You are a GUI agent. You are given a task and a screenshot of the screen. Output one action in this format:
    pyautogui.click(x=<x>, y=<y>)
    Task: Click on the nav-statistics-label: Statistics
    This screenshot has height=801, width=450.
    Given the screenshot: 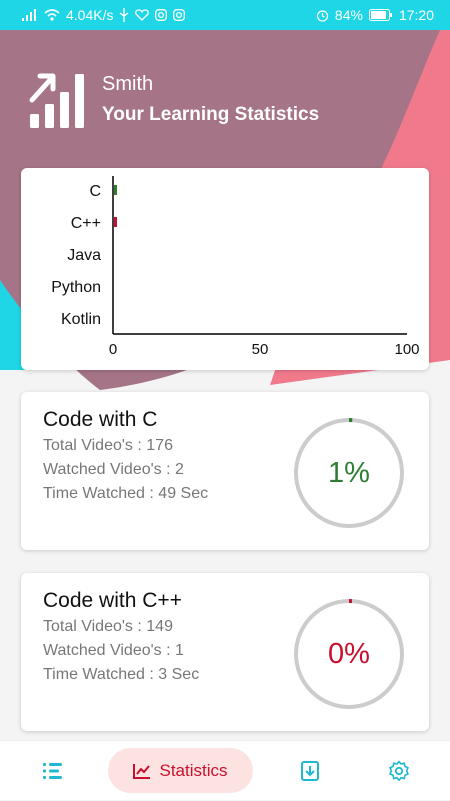 What is the action you would take?
    pyautogui.click(x=193, y=770)
    